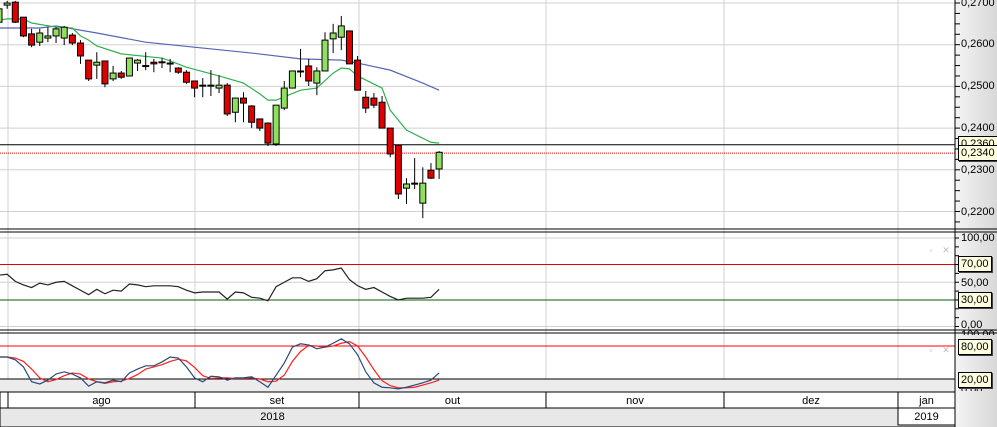  I want to click on month-label: set, so click(277, 401).